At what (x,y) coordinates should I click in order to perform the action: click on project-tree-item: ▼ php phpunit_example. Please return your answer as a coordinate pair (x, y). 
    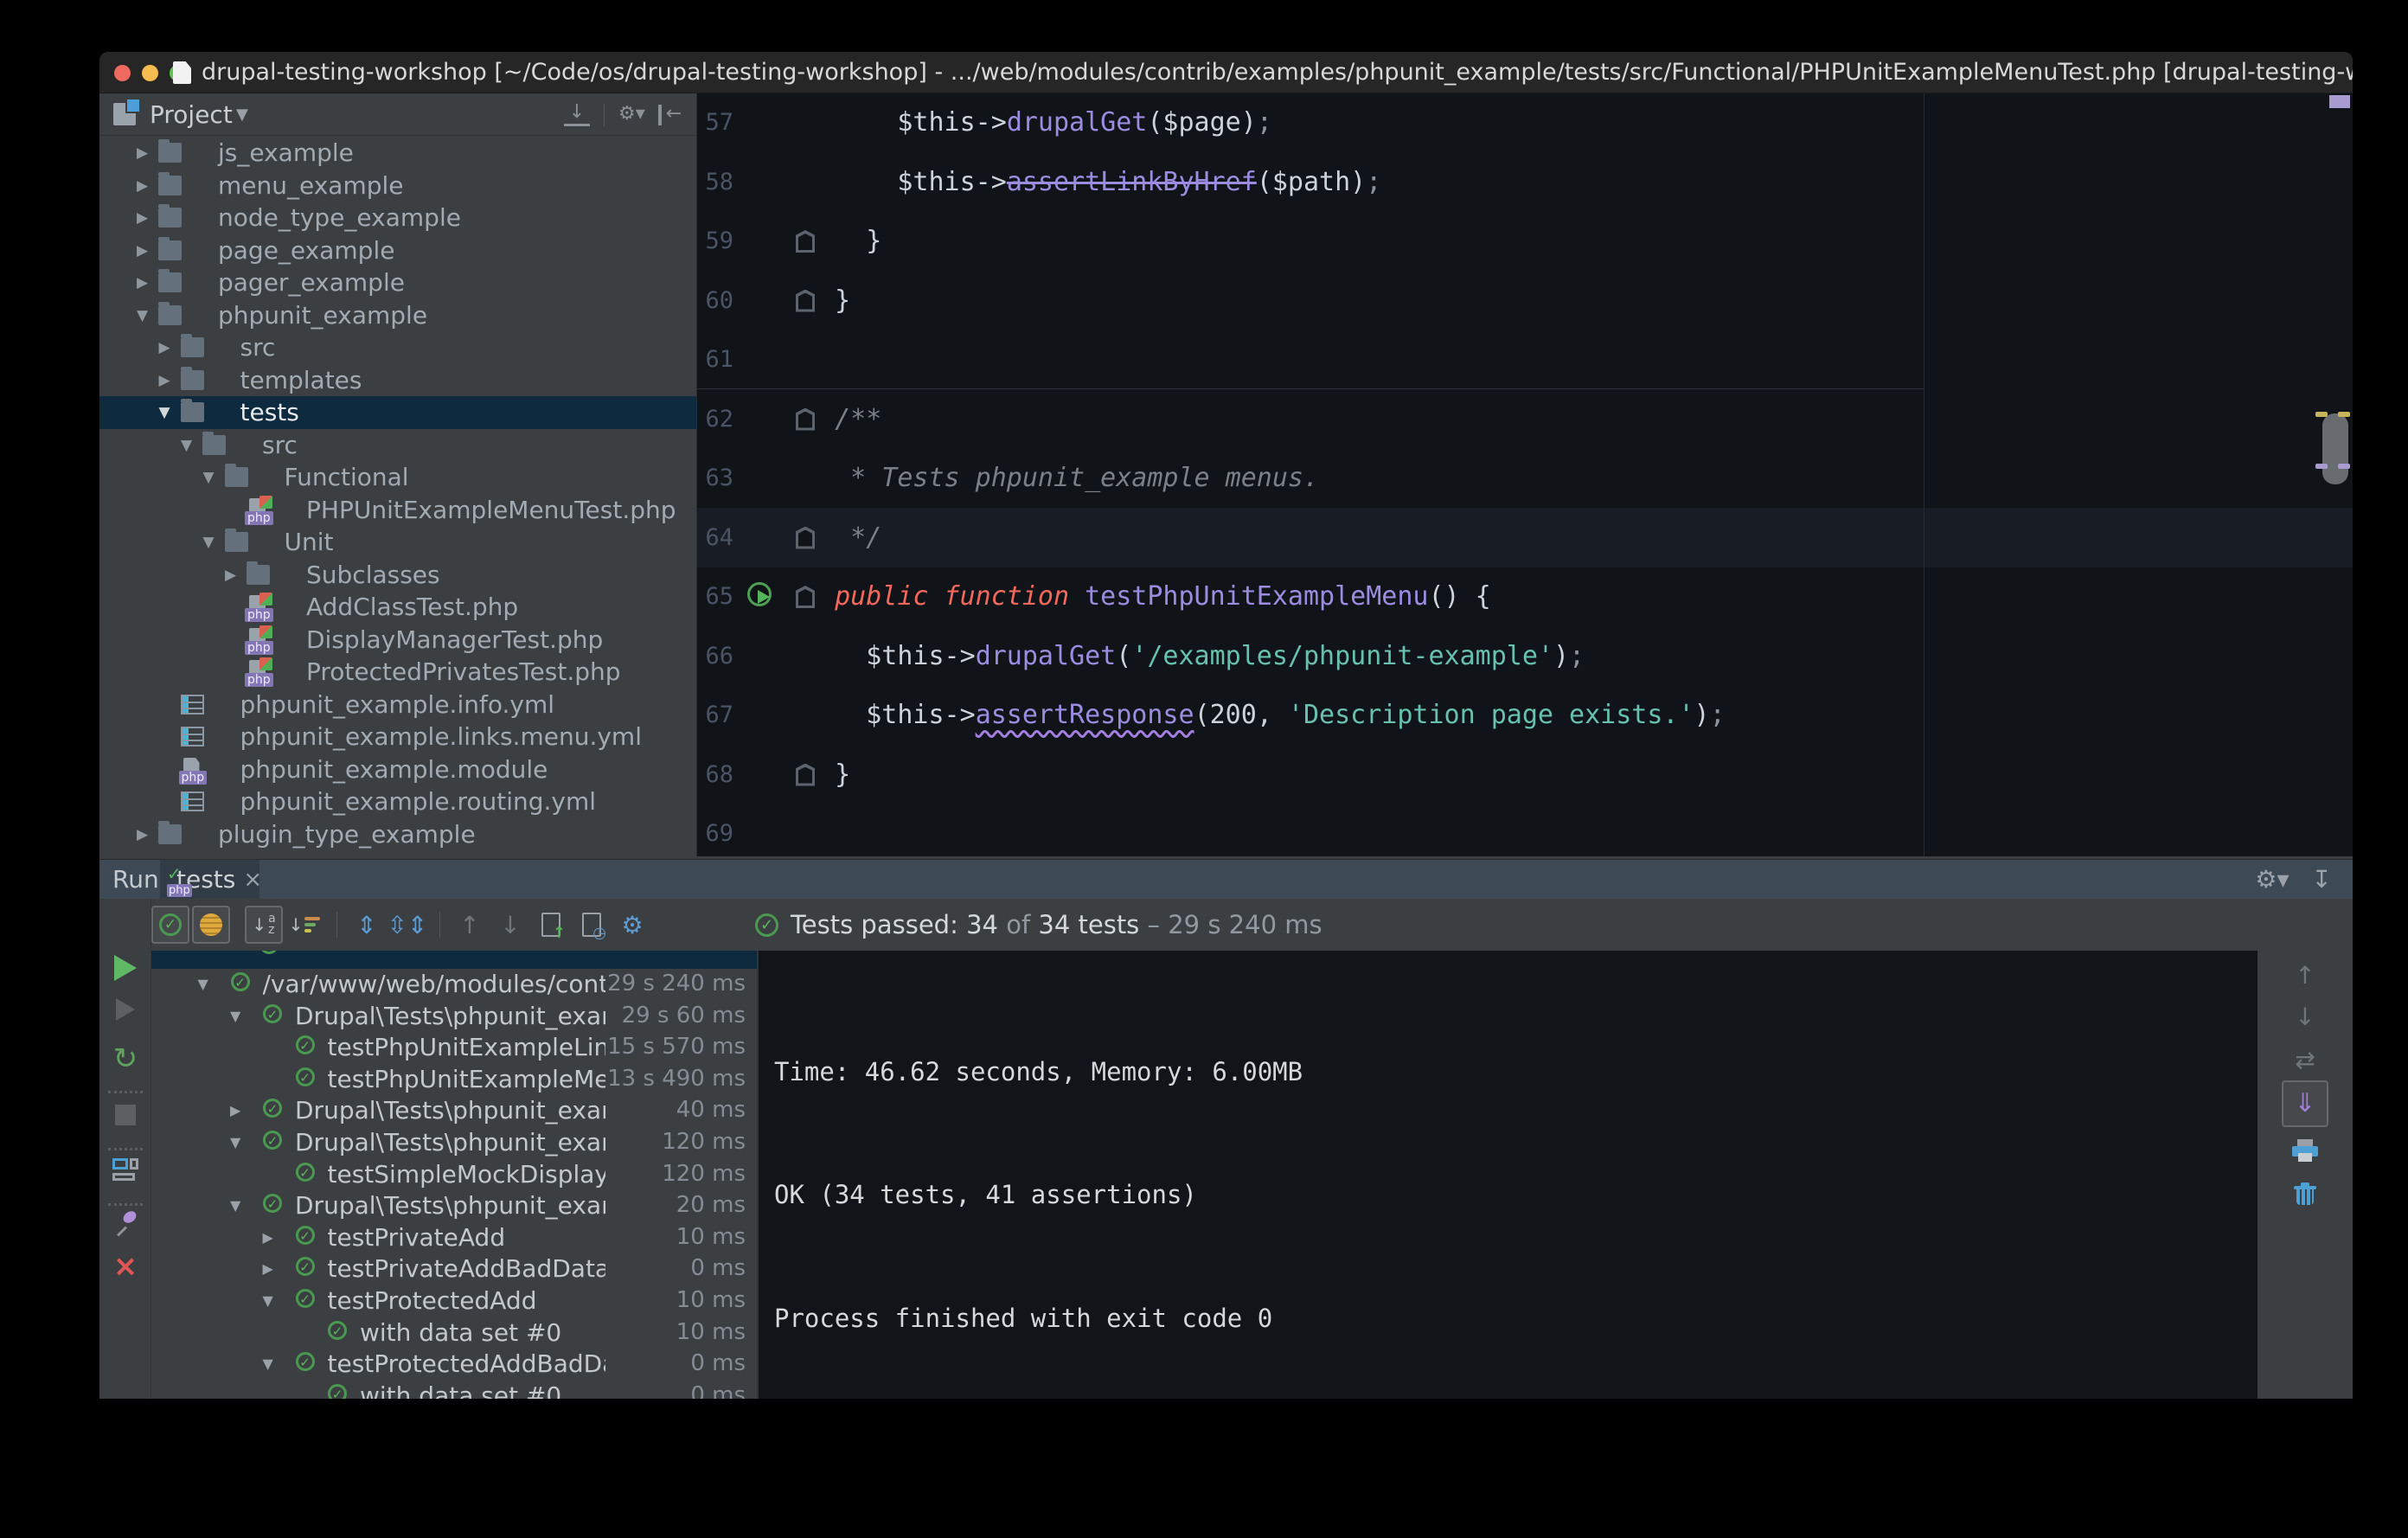
    Looking at the image, I should click on (397, 315).